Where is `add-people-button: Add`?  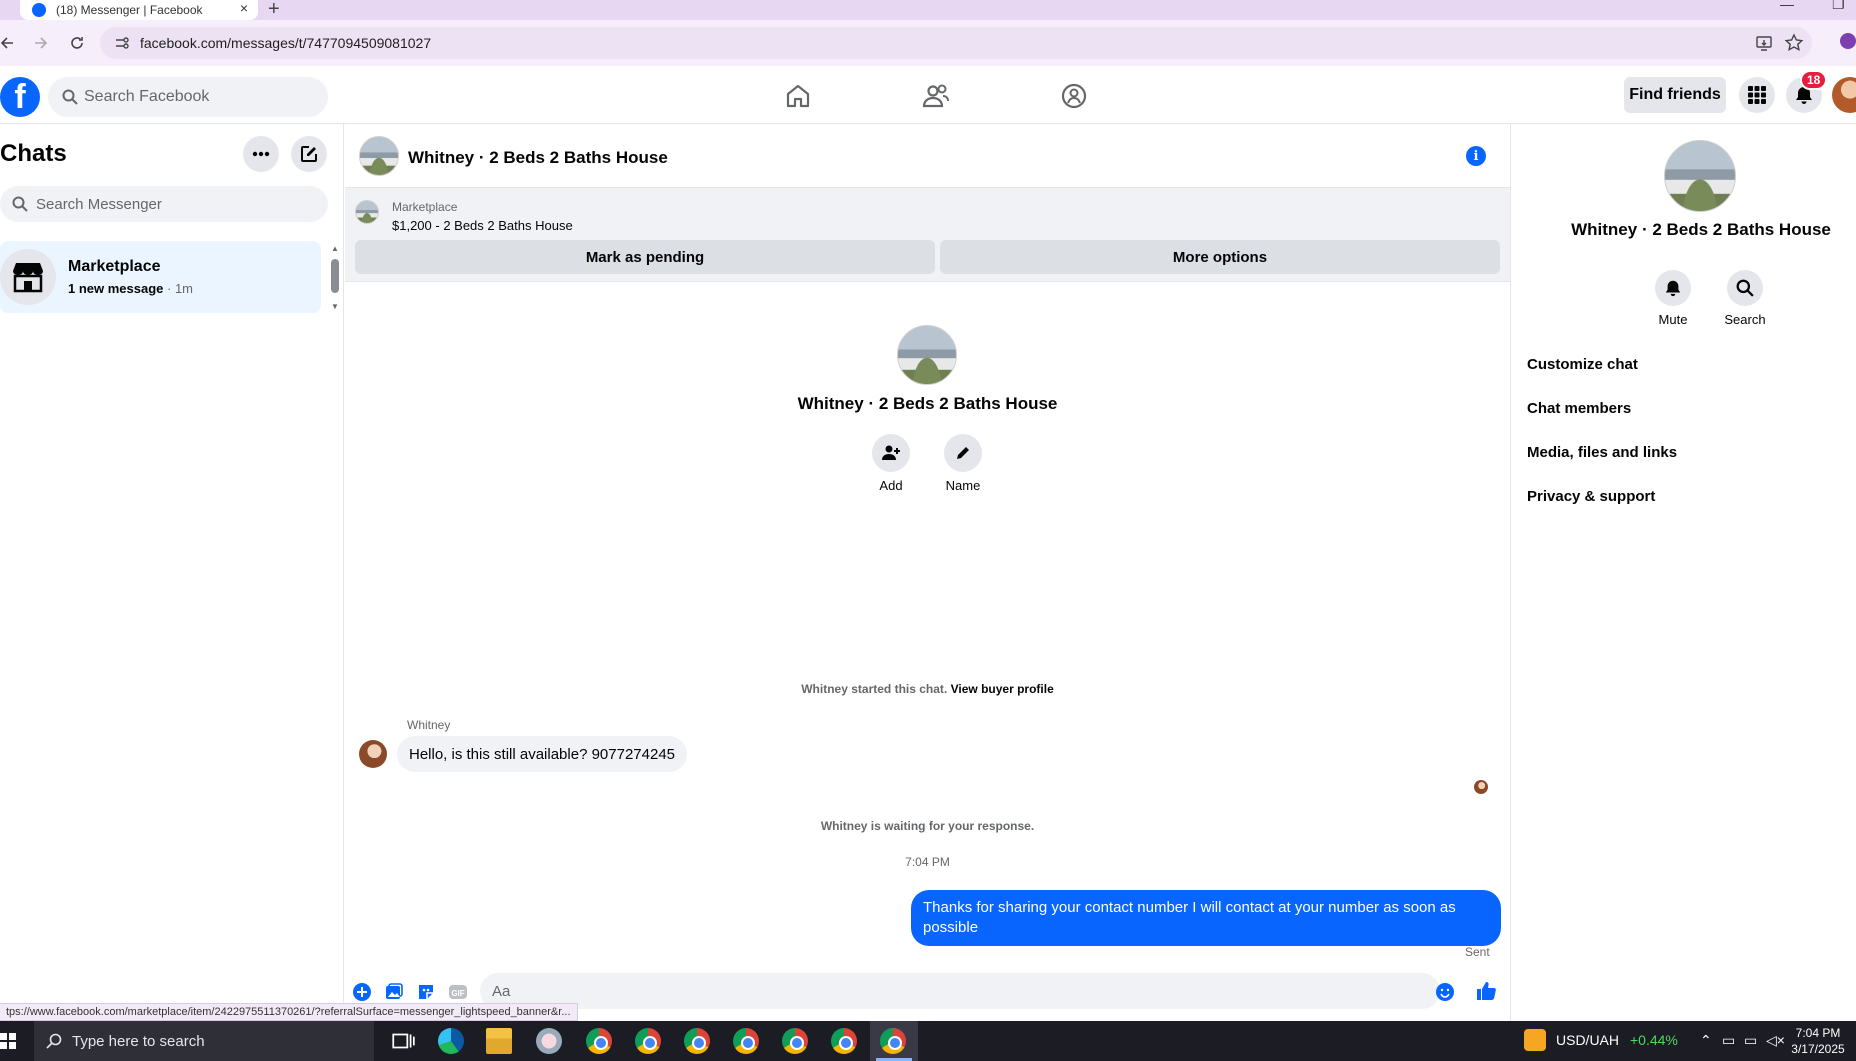 add-people-button: Add is located at coordinates (891, 463).